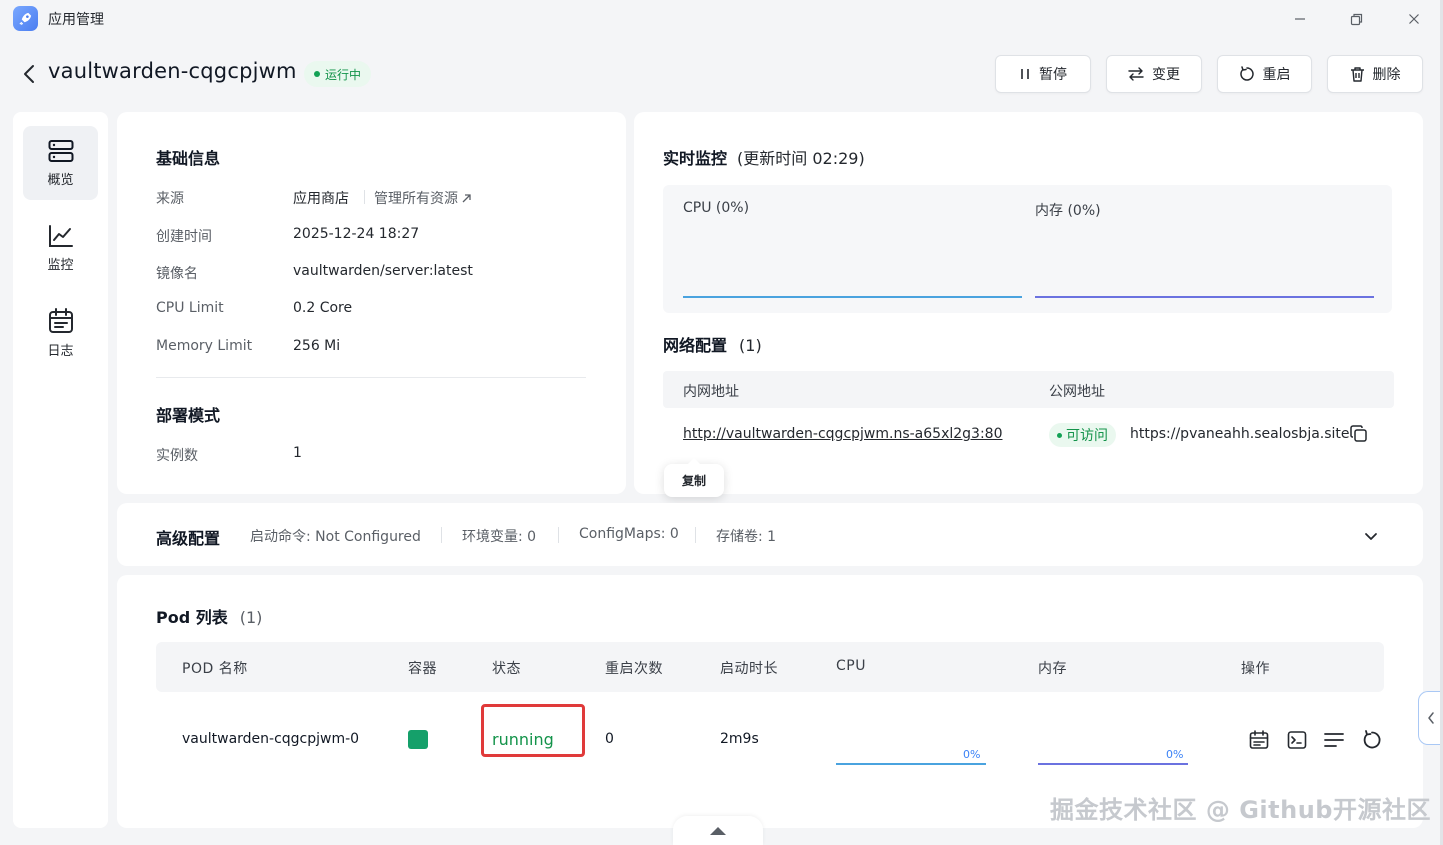  I want to click on column-header: 启动时长, so click(749, 669).